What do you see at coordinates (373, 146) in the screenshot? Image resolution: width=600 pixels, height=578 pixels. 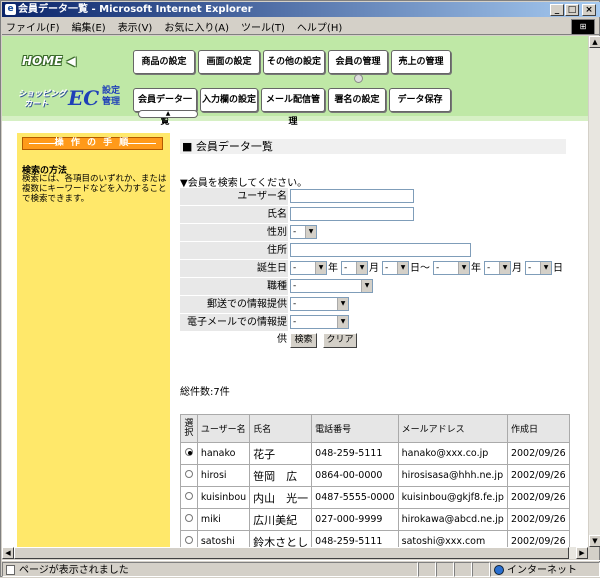 I see `page-title: ■ 会員データ一覧` at bounding box center [373, 146].